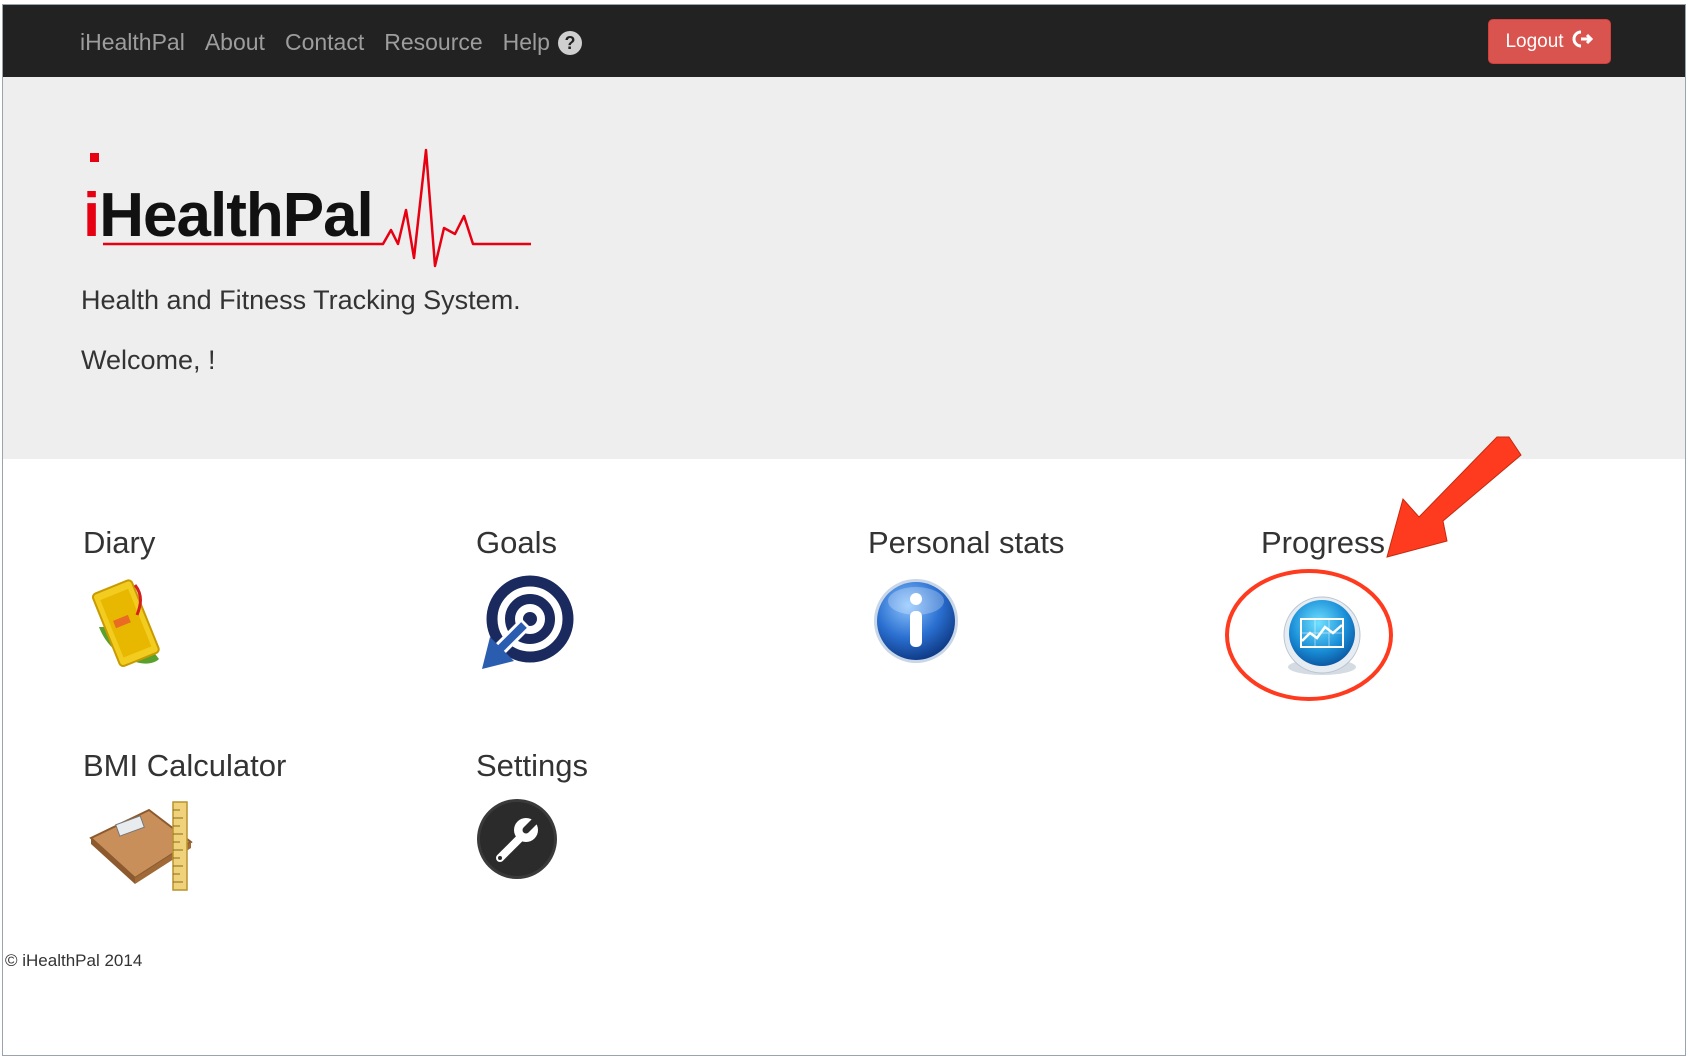 The height and width of the screenshot is (1060, 1688). I want to click on ihealthpal-logo: iHealthPal, so click(313, 210).